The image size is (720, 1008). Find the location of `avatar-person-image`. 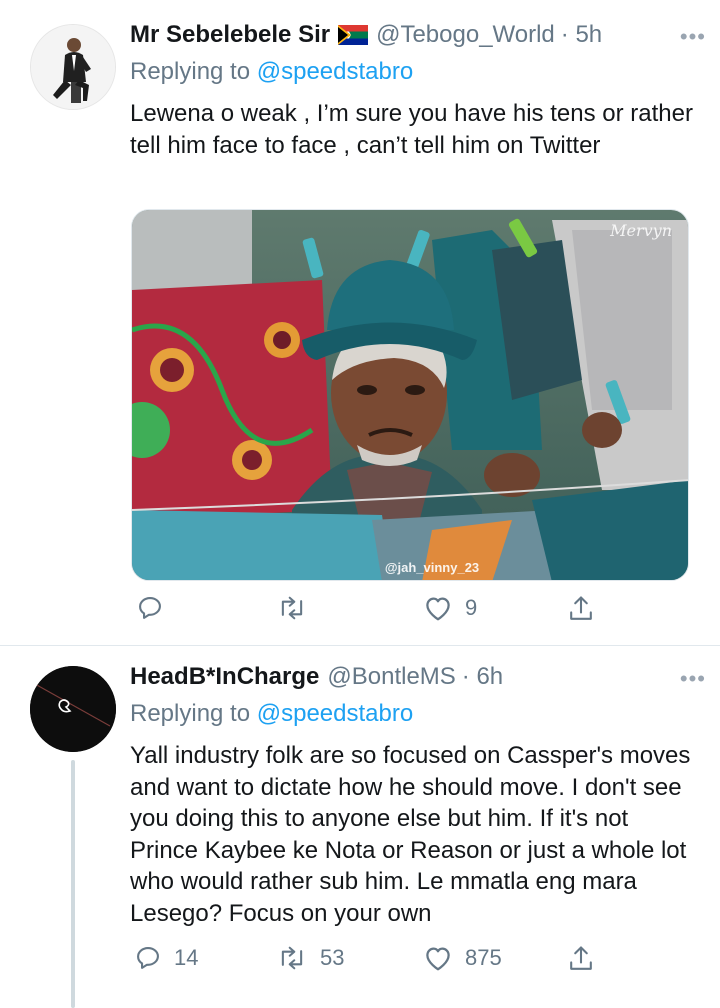

avatar-person-image is located at coordinates (73, 67).